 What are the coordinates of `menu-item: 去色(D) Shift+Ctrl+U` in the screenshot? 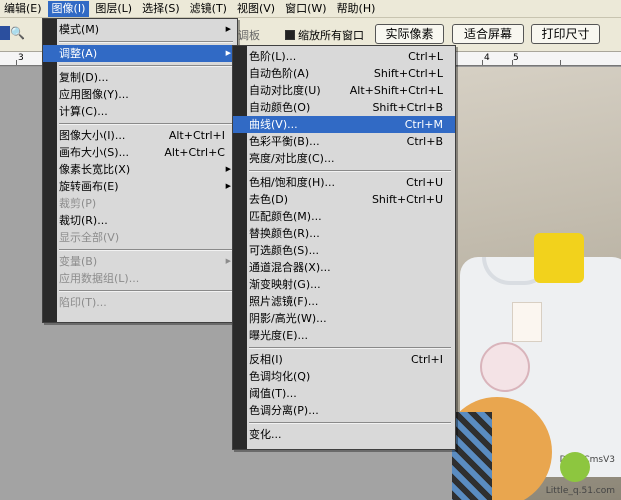 It's located at (344, 199).